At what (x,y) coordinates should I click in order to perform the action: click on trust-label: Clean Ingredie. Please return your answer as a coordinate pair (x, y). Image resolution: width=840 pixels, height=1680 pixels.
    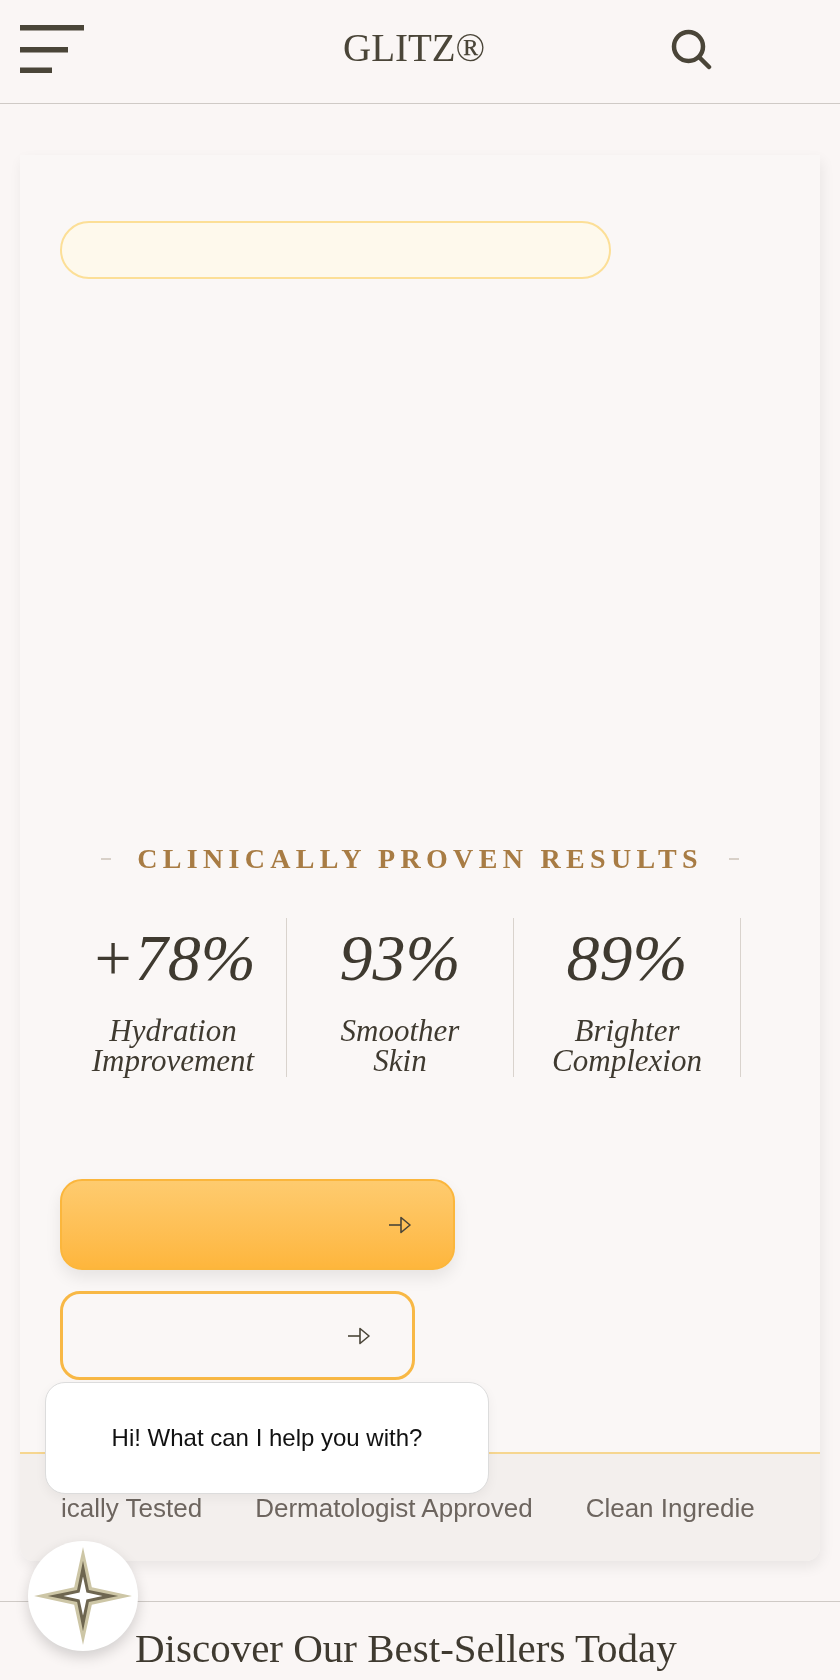
    Looking at the image, I should click on (670, 1508).